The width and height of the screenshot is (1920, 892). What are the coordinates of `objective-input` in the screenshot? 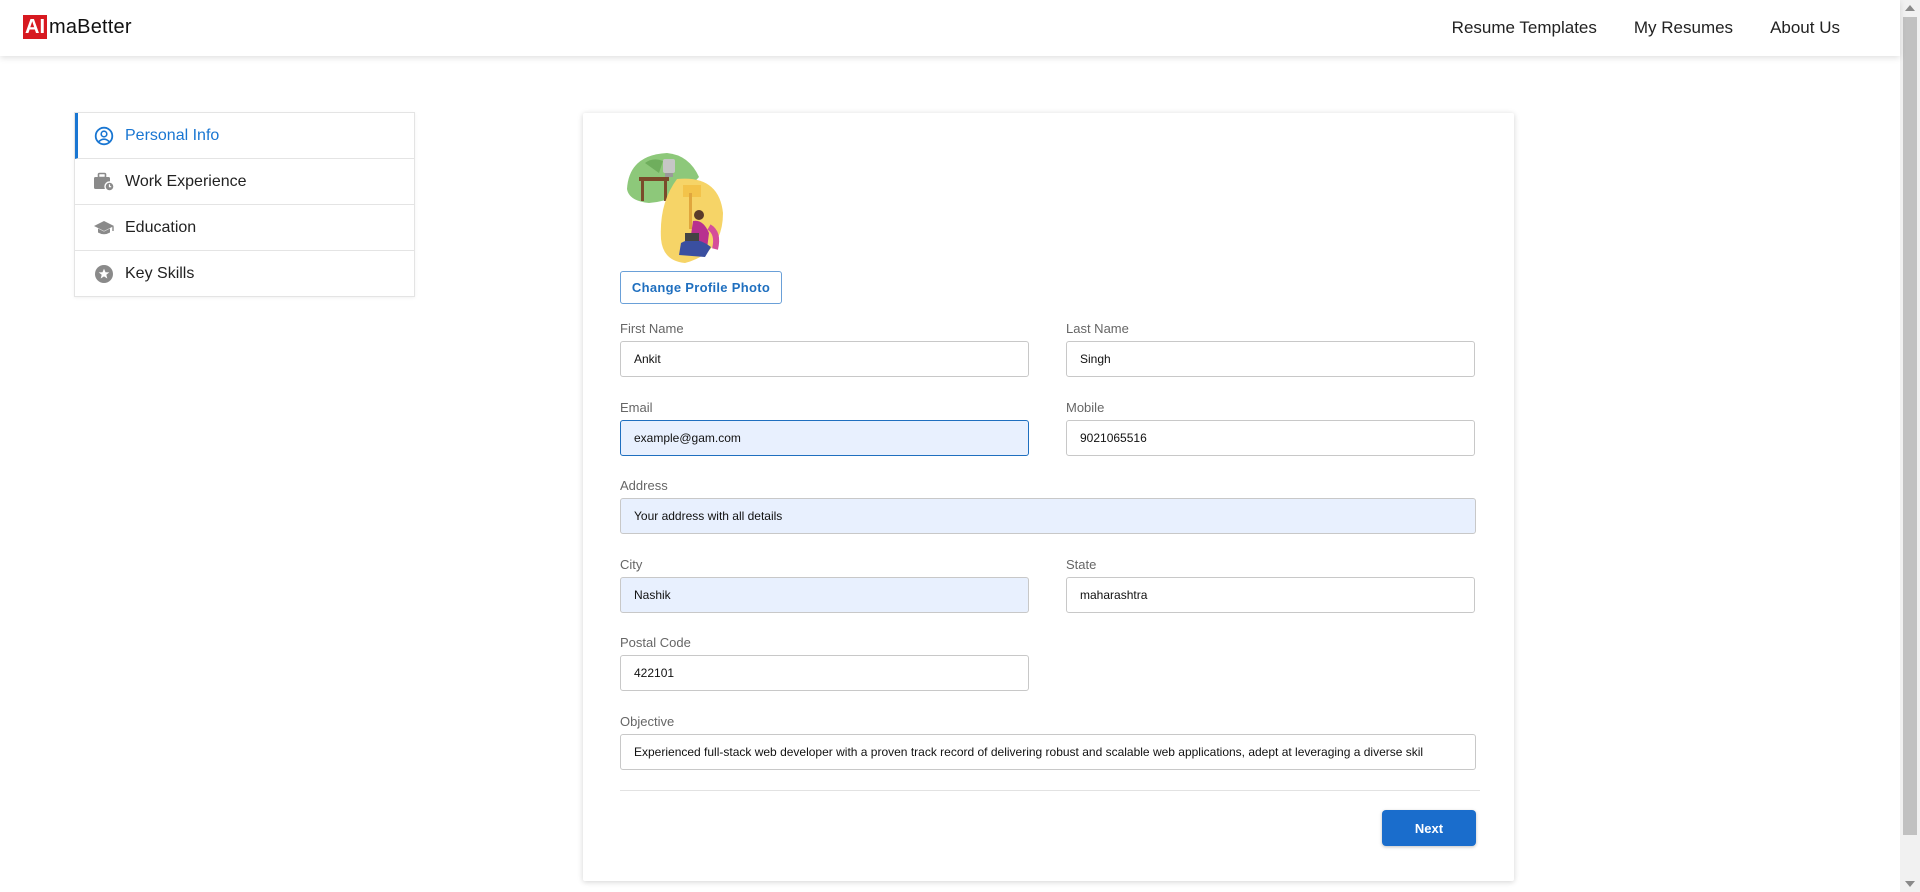 It's located at (1048, 752).